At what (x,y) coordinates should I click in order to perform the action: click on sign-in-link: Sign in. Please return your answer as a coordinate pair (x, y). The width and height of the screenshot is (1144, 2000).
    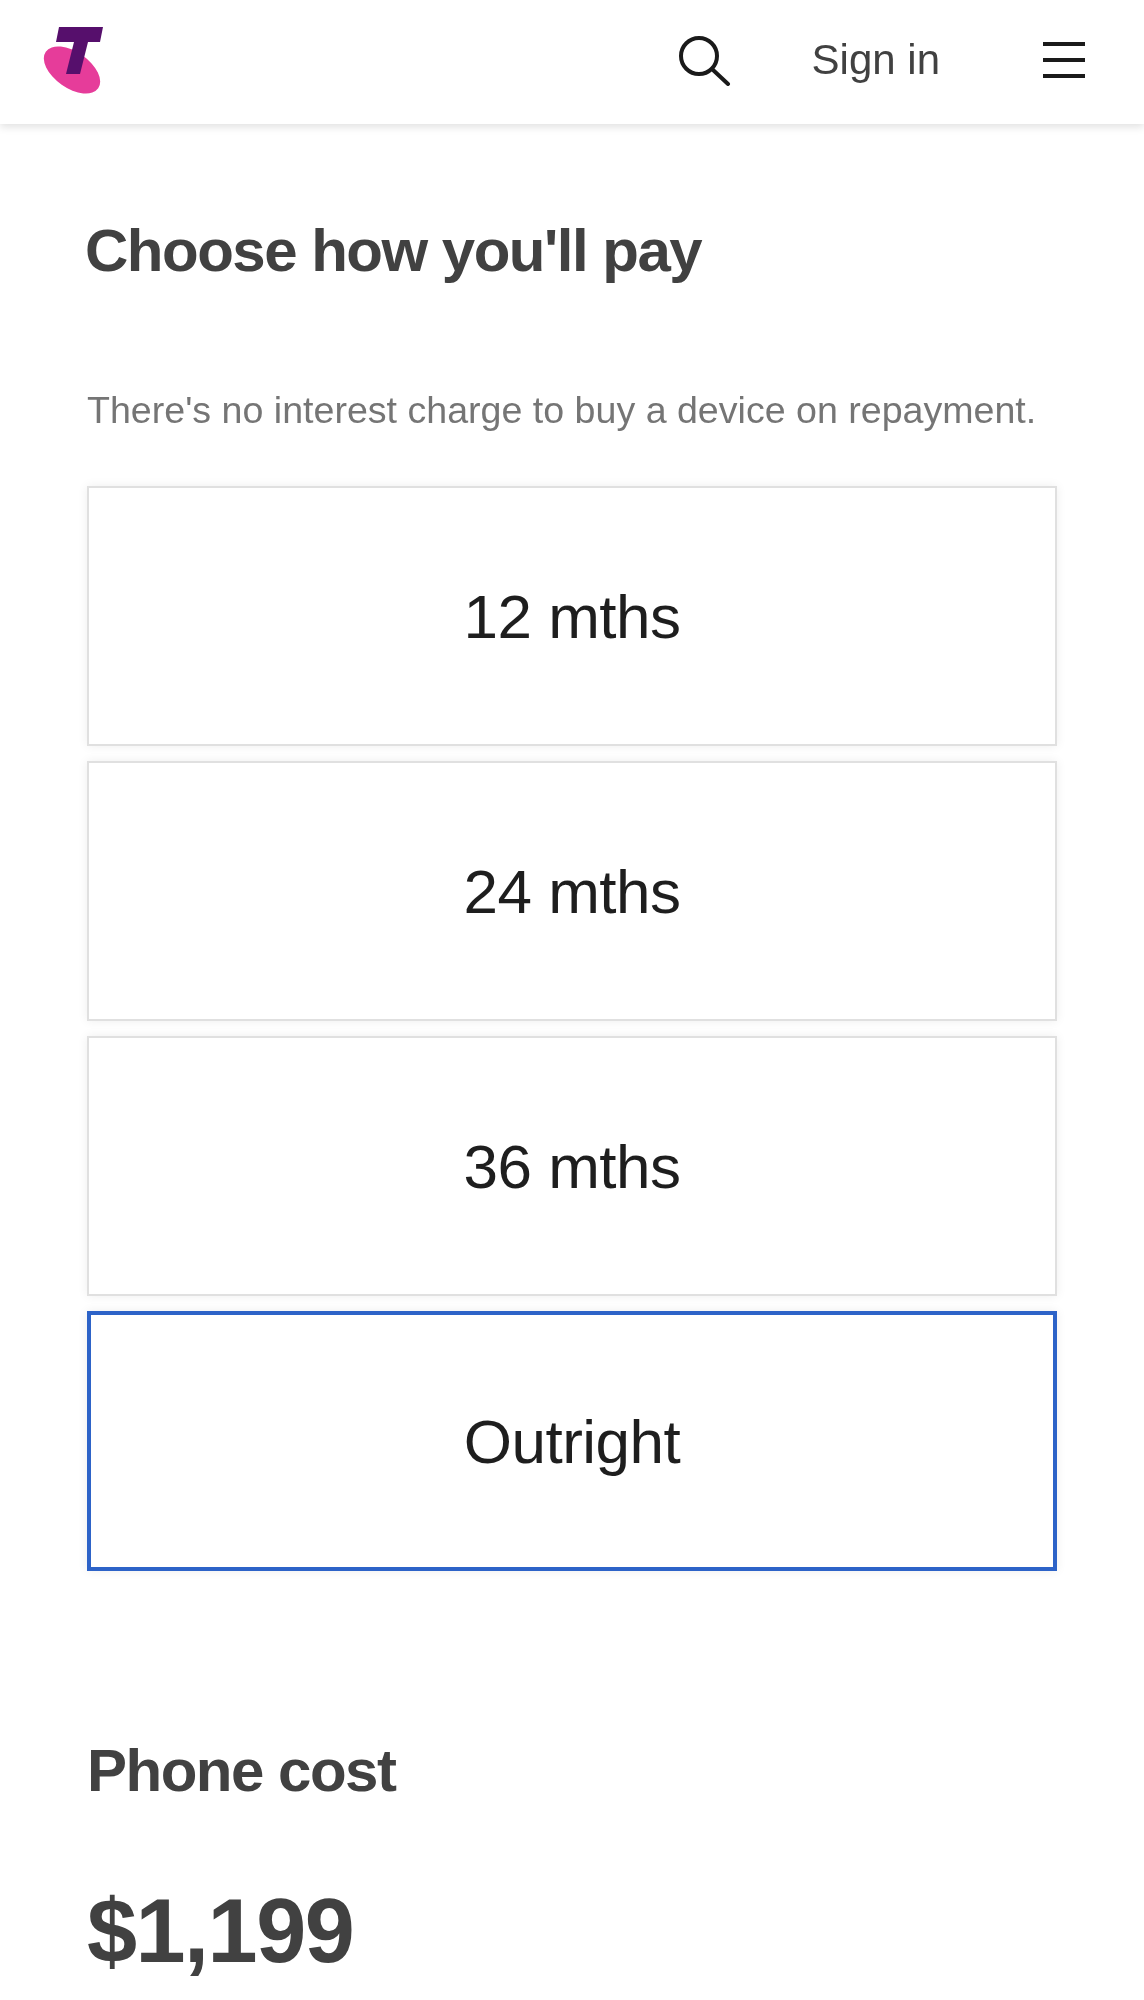
    Looking at the image, I should click on (875, 60).